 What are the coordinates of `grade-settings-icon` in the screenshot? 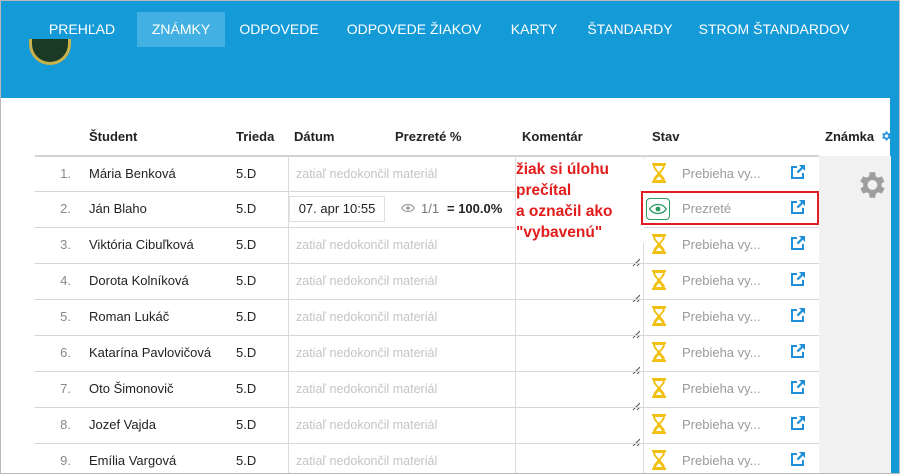 It's located at (886, 136).